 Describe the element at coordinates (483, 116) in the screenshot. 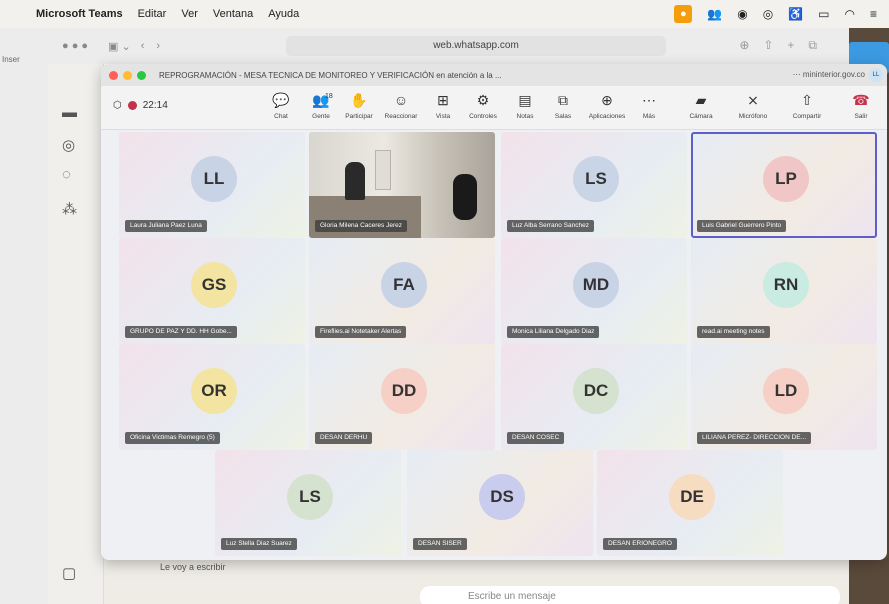

I see `controls-label: Controles` at that location.